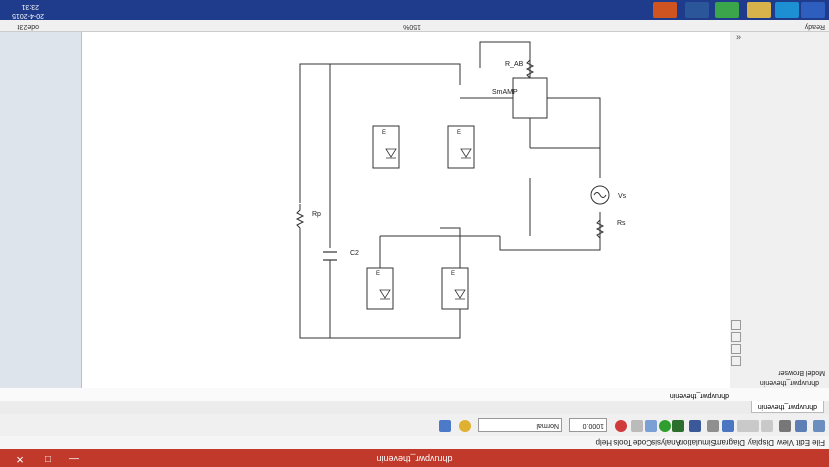 This screenshot has height=467, width=829. I want to click on breadcrumb: dhruvpwr_thevenin, so click(414, 394).